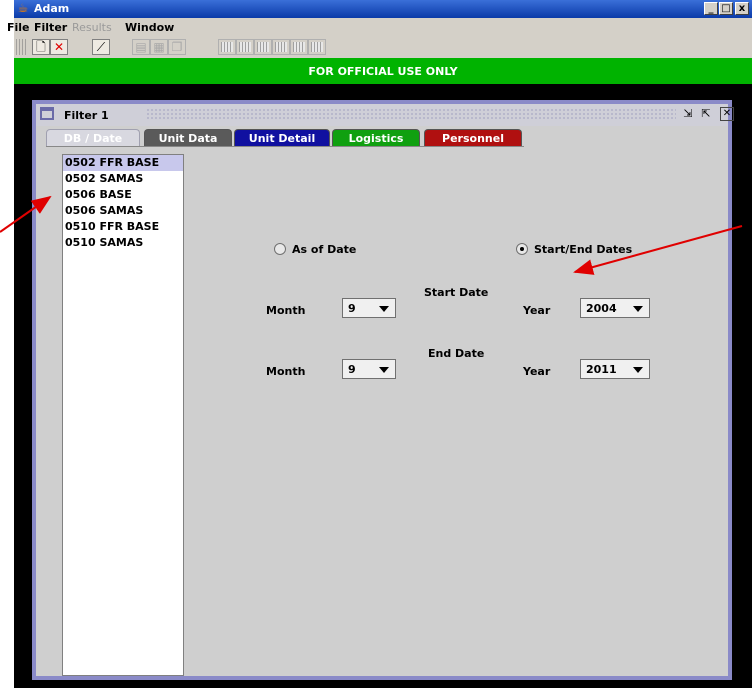 Image resolution: width=752 pixels, height=688 pixels. Describe the element at coordinates (26, 214) in the screenshot. I see `arrow-to-database-list` at that location.